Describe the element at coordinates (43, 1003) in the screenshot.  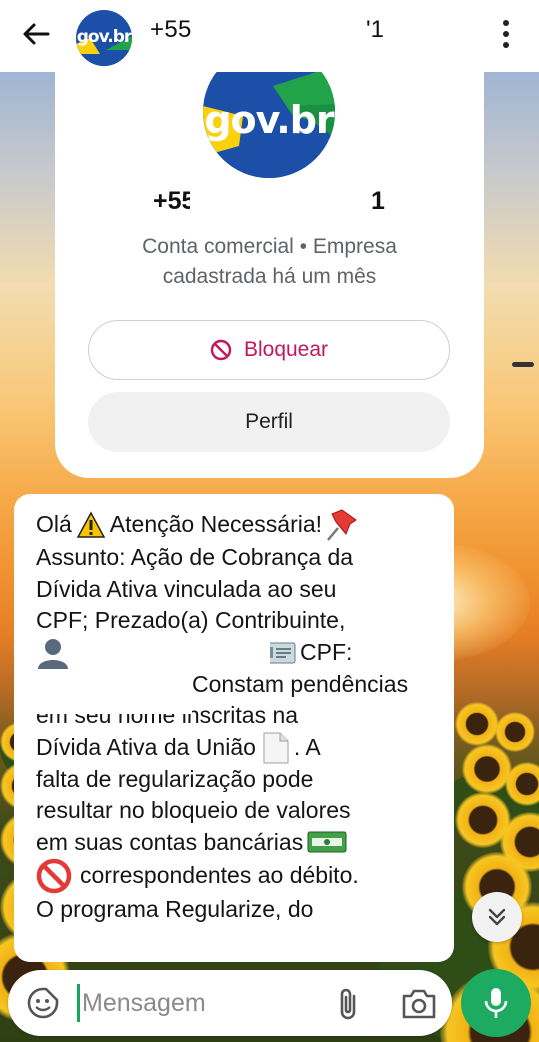
I see `sticker-icon` at that location.